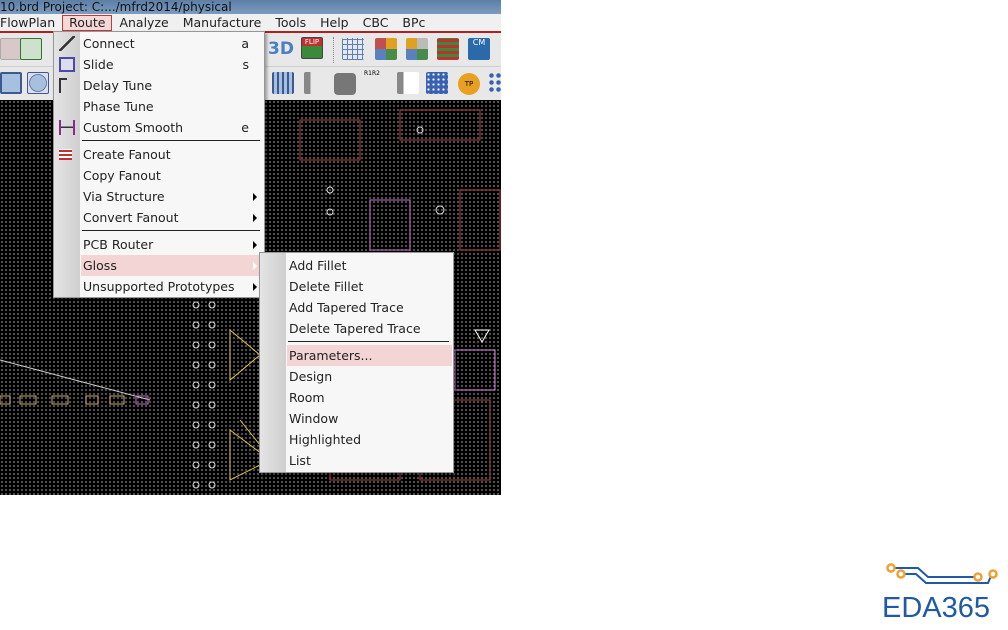  What do you see at coordinates (31, 49) in the screenshot?
I see `ratsnest-icon` at bounding box center [31, 49].